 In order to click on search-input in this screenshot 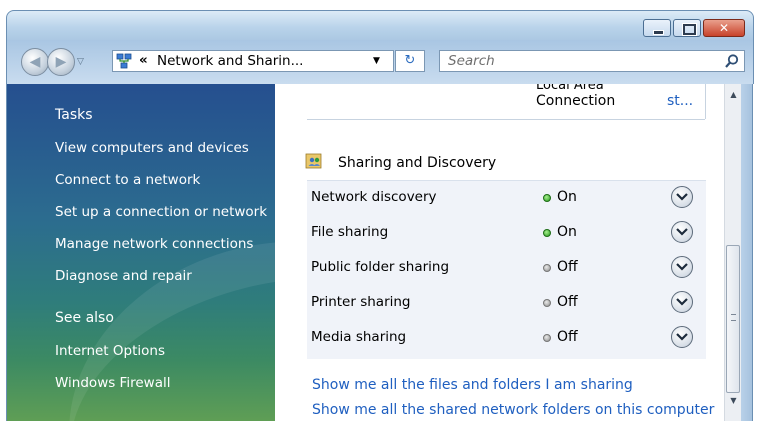, I will do `click(583, 61)`.